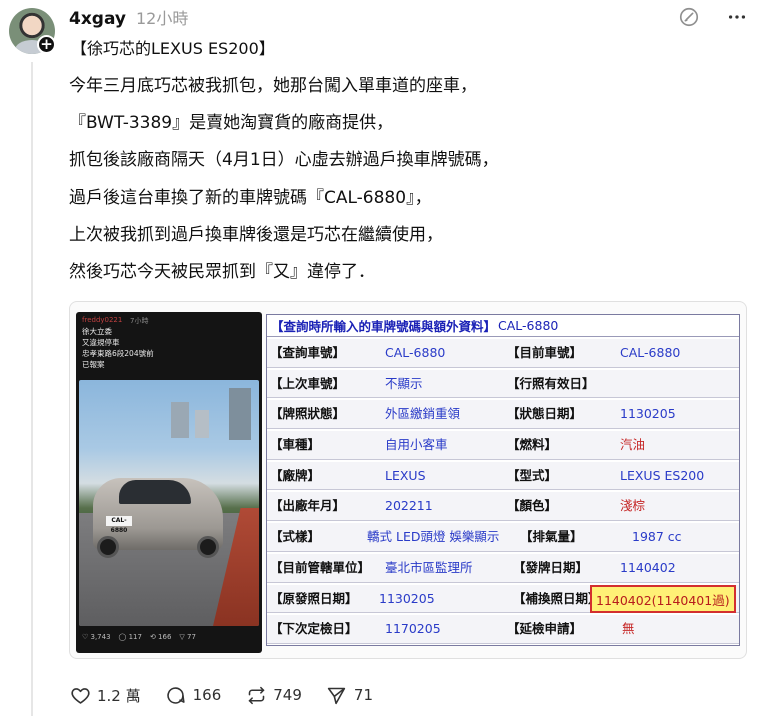  Describe the element at coordinates (308, 352) in the screenshot. I see `record-label: 【查詢車號】` at that location.